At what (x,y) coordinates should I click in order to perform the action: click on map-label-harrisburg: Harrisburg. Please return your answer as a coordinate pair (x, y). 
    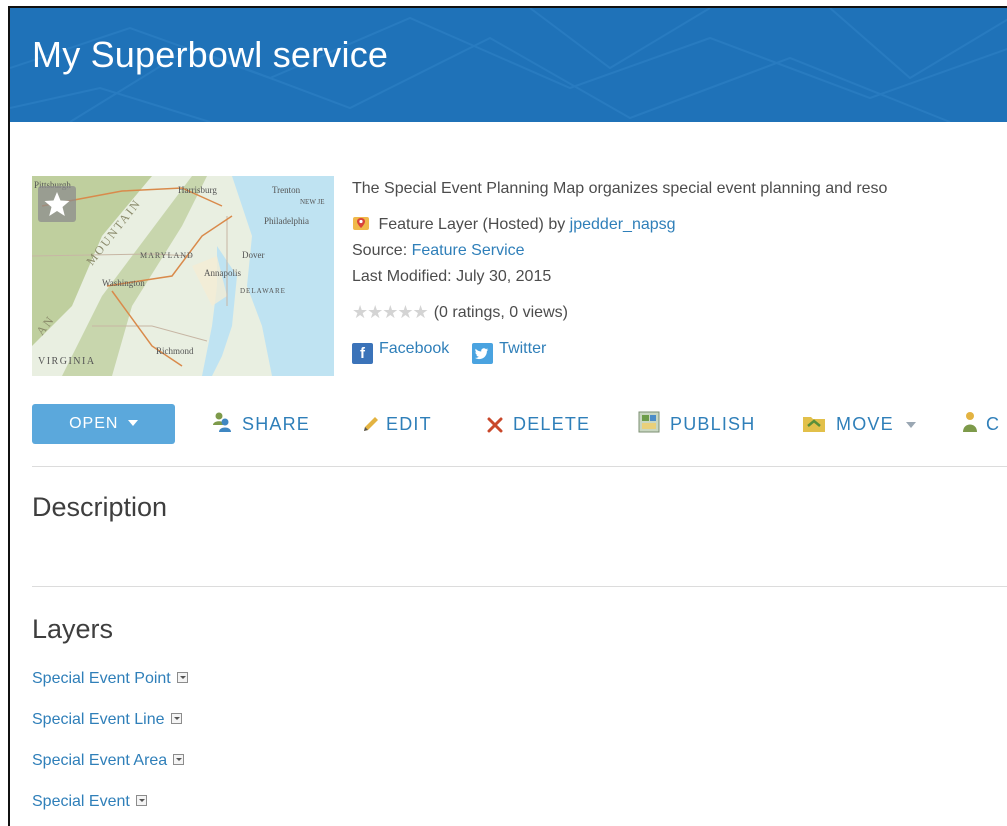
    Looking at the image, I should click on (197, 190).